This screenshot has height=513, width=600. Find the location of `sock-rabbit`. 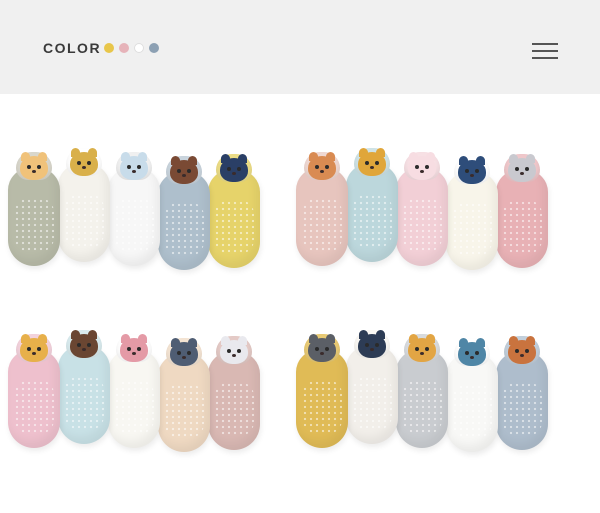

sock-rabbit is located at coordinates (234, 390).